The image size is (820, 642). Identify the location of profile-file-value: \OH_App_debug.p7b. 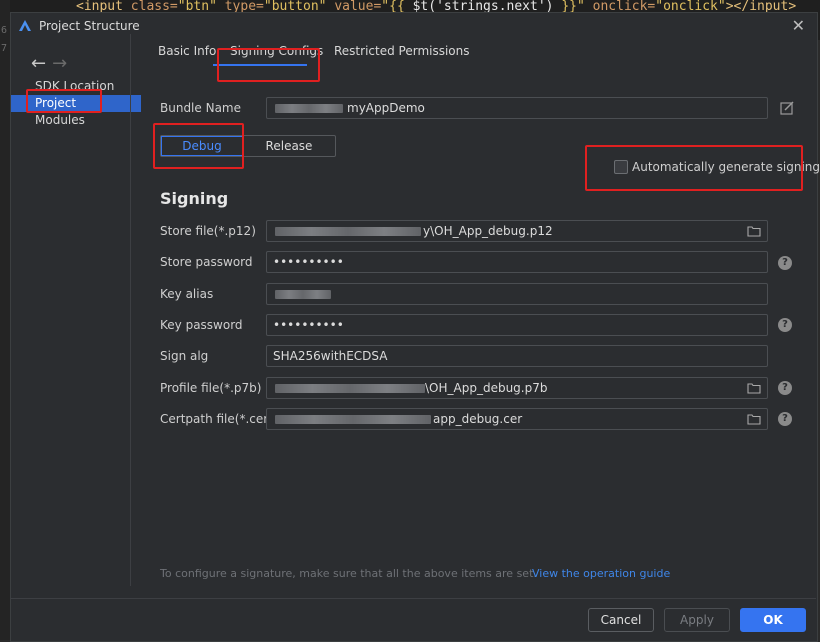
(486, 388).